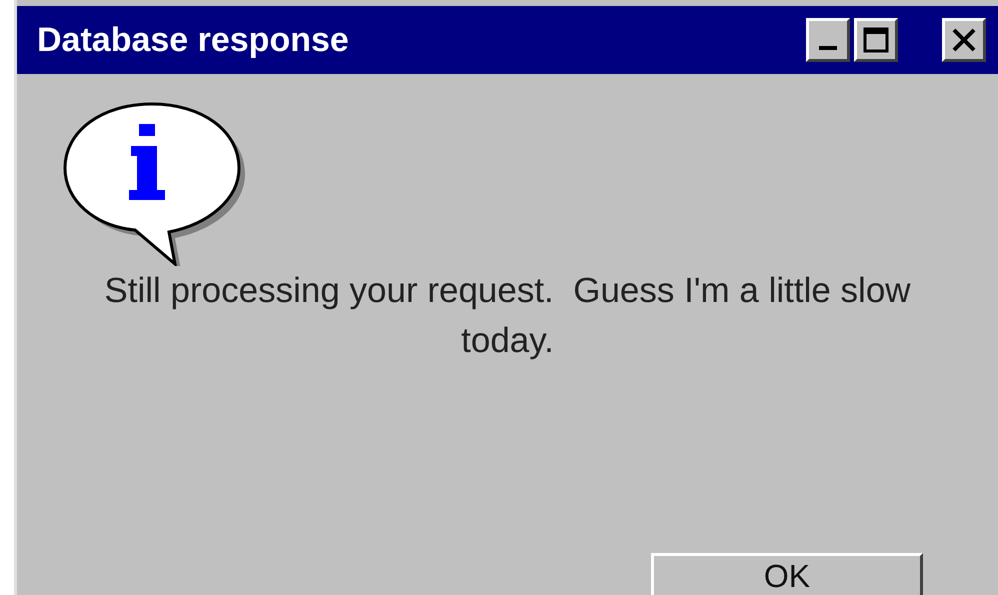 This screenshot has height=595, width=998. What do you see at coordinates (507, 316) in the screenshot?
I see `message-text: Still processing your request. Guess I'm a little slow today.` at bounding box center [507, 316].